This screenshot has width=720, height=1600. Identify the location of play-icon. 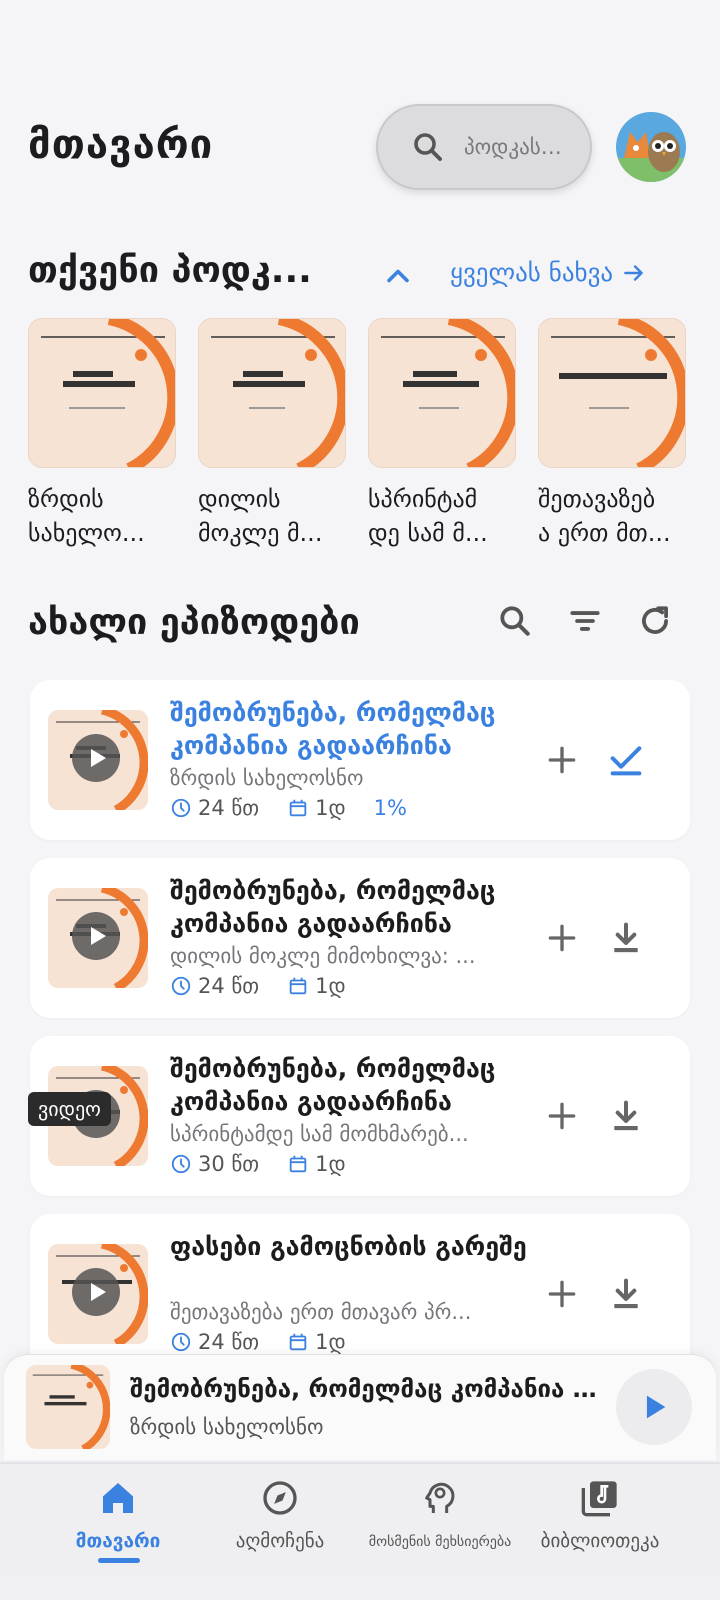
(656, 1407).